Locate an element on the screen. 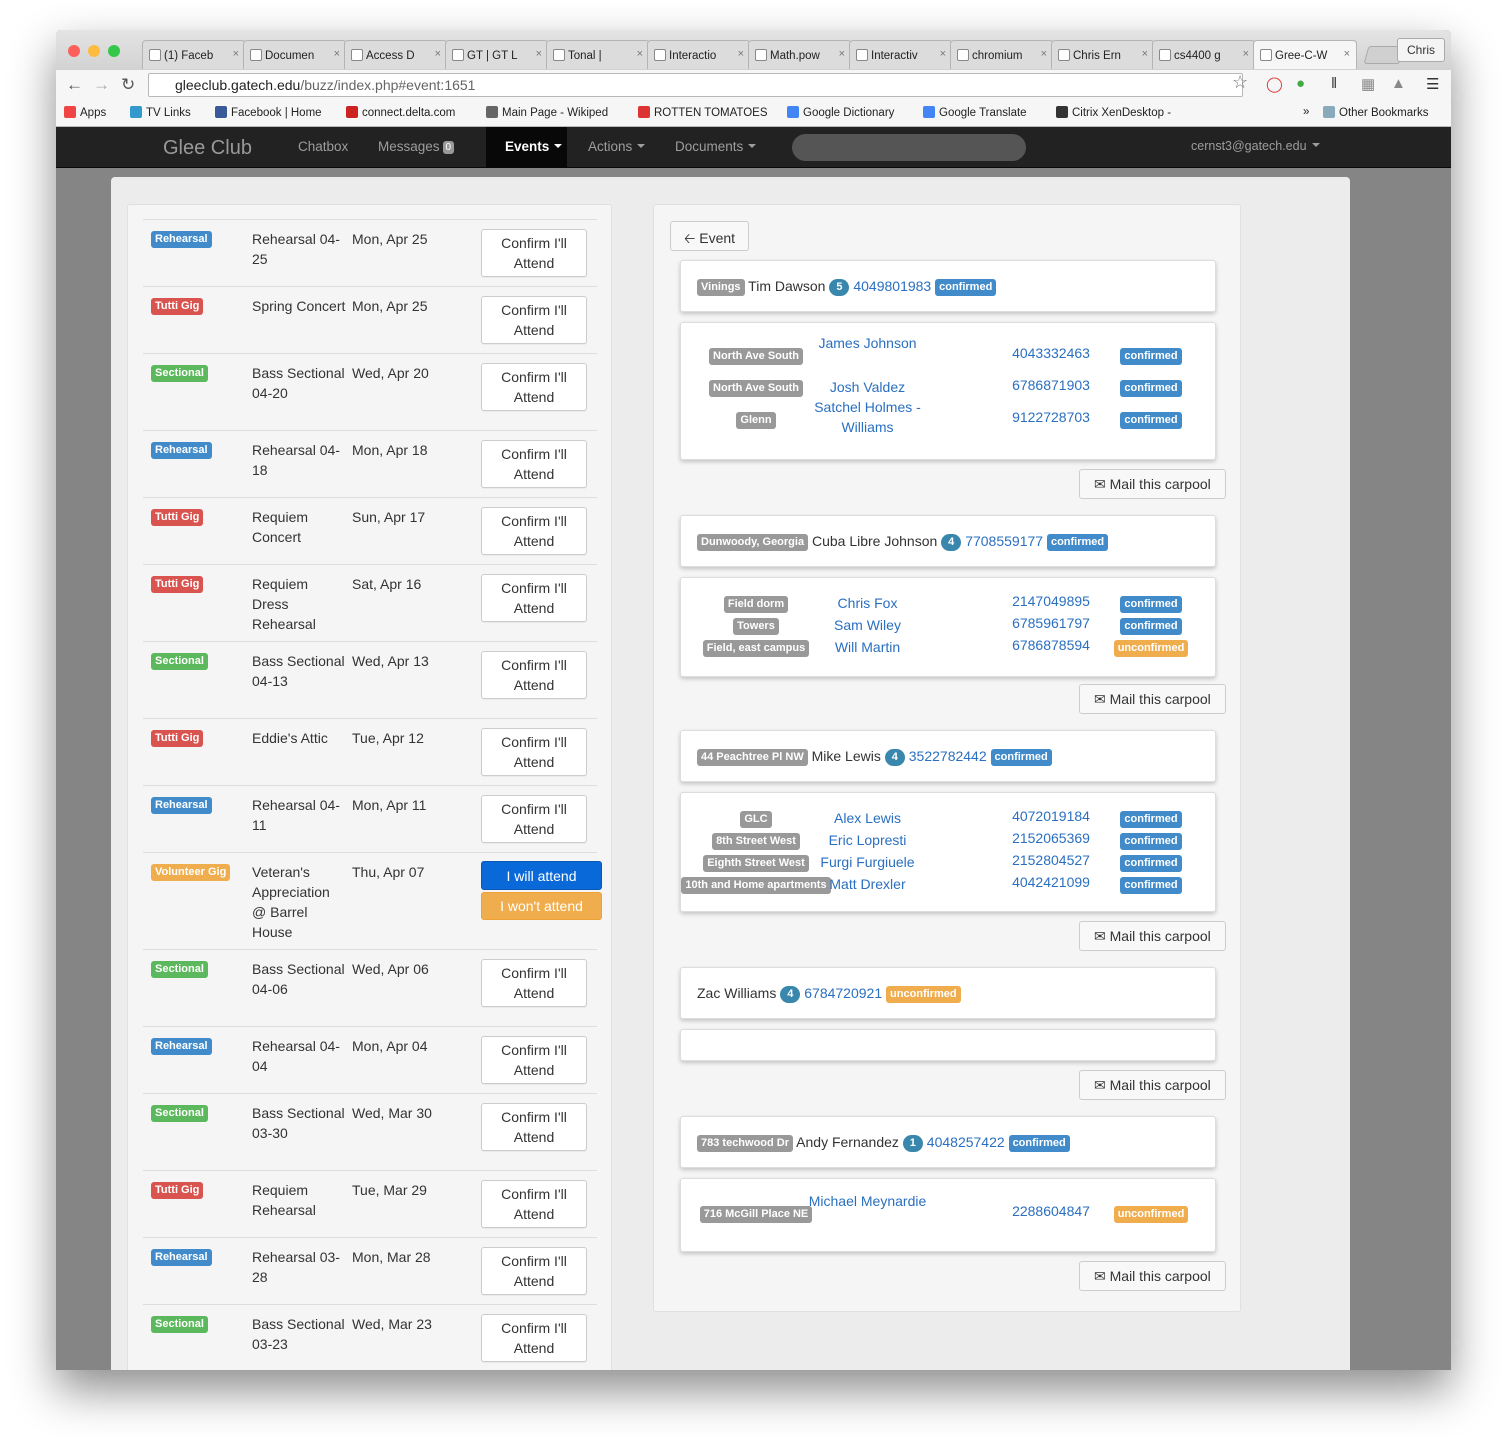  event-name: Bass Sectional 04-06 is located at coordinates (299, 979).